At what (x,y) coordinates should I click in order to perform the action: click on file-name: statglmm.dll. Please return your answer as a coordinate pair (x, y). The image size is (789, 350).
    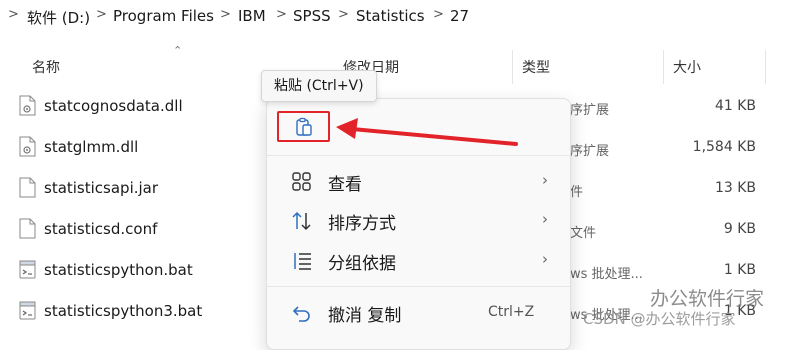
    Looking at the image, I should click on (91, 147).